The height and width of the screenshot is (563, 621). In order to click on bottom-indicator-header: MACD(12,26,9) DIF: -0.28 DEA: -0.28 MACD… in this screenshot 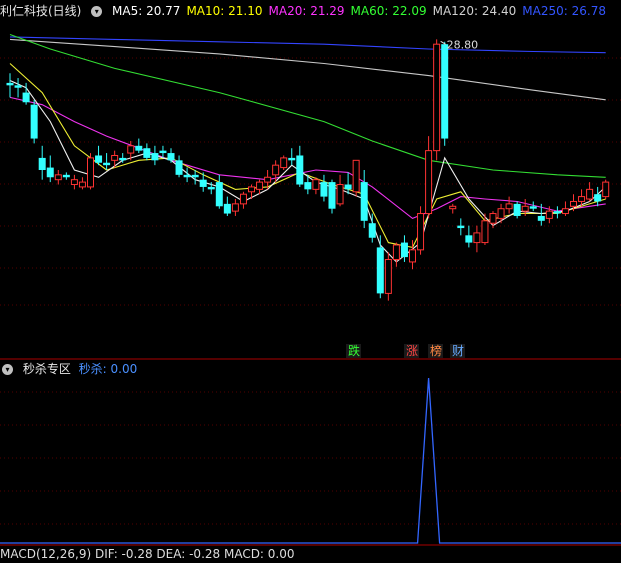, I will do `click(150, 554)`.